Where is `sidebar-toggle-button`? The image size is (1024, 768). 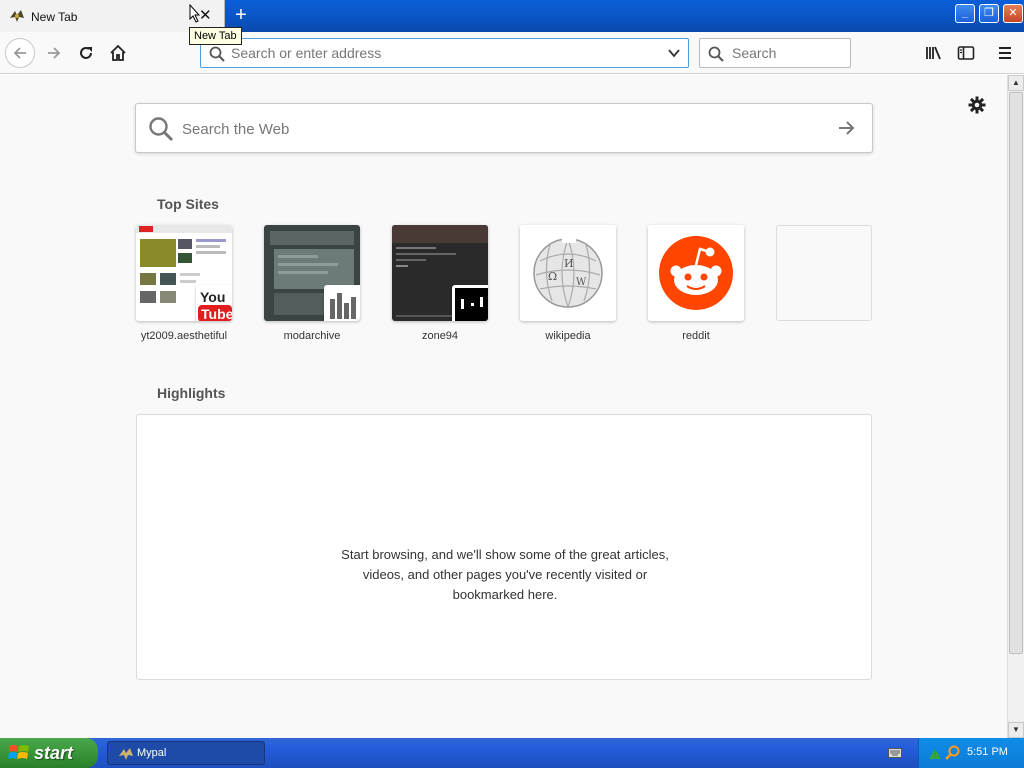
sidebar-toggle-button is located at coordinates (966, 53).